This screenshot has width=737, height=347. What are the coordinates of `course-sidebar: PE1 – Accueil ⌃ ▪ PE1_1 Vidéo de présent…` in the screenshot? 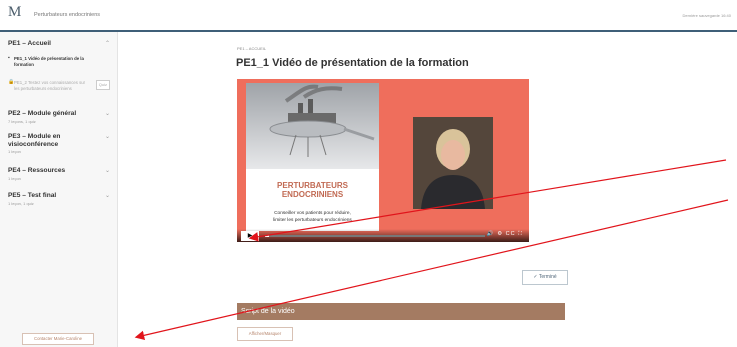 It's located at (59, 189).